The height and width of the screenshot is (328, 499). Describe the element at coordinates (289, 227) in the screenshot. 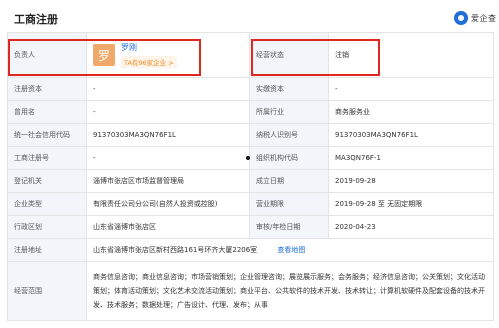

I see `row-label: 审核/年检日期` at that location.